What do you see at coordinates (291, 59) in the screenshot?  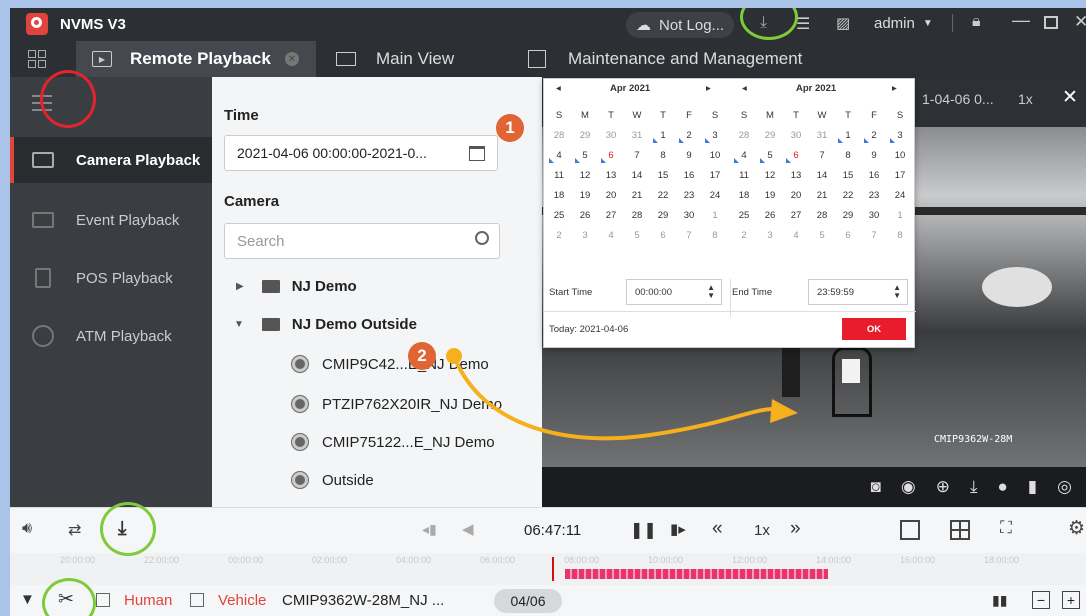 I see `tab-close-icon: ✕` at bounding box center [291, 59].